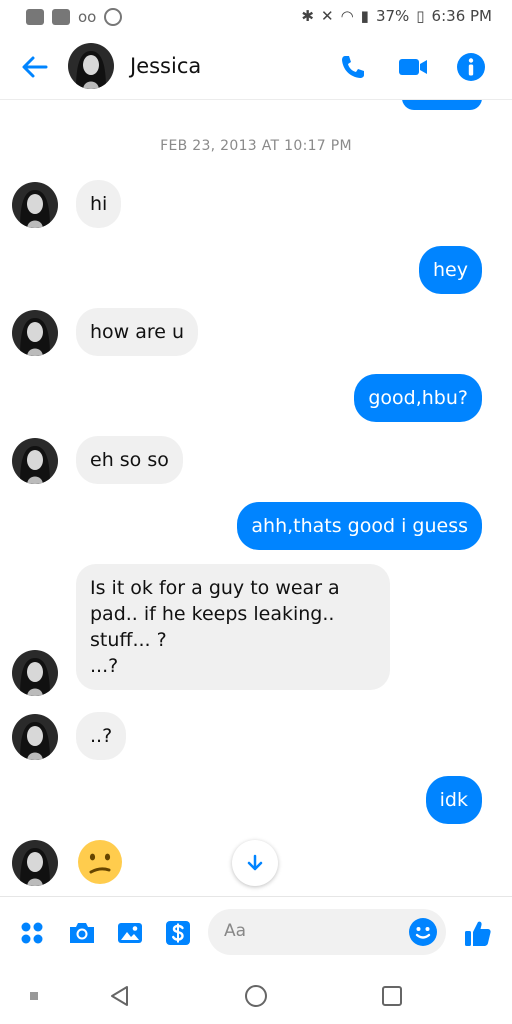 This screenshot has width=512, height=1024. I want to click on voice-call-button, so click(353, 67).